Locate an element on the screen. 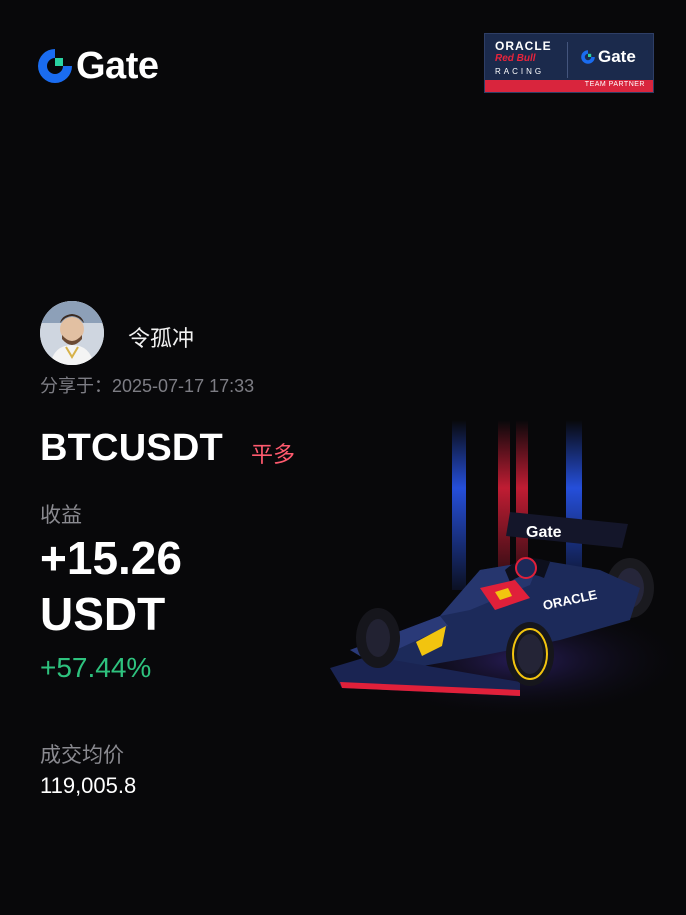  partner-line3: RACING is located at coordinates (520, 71).